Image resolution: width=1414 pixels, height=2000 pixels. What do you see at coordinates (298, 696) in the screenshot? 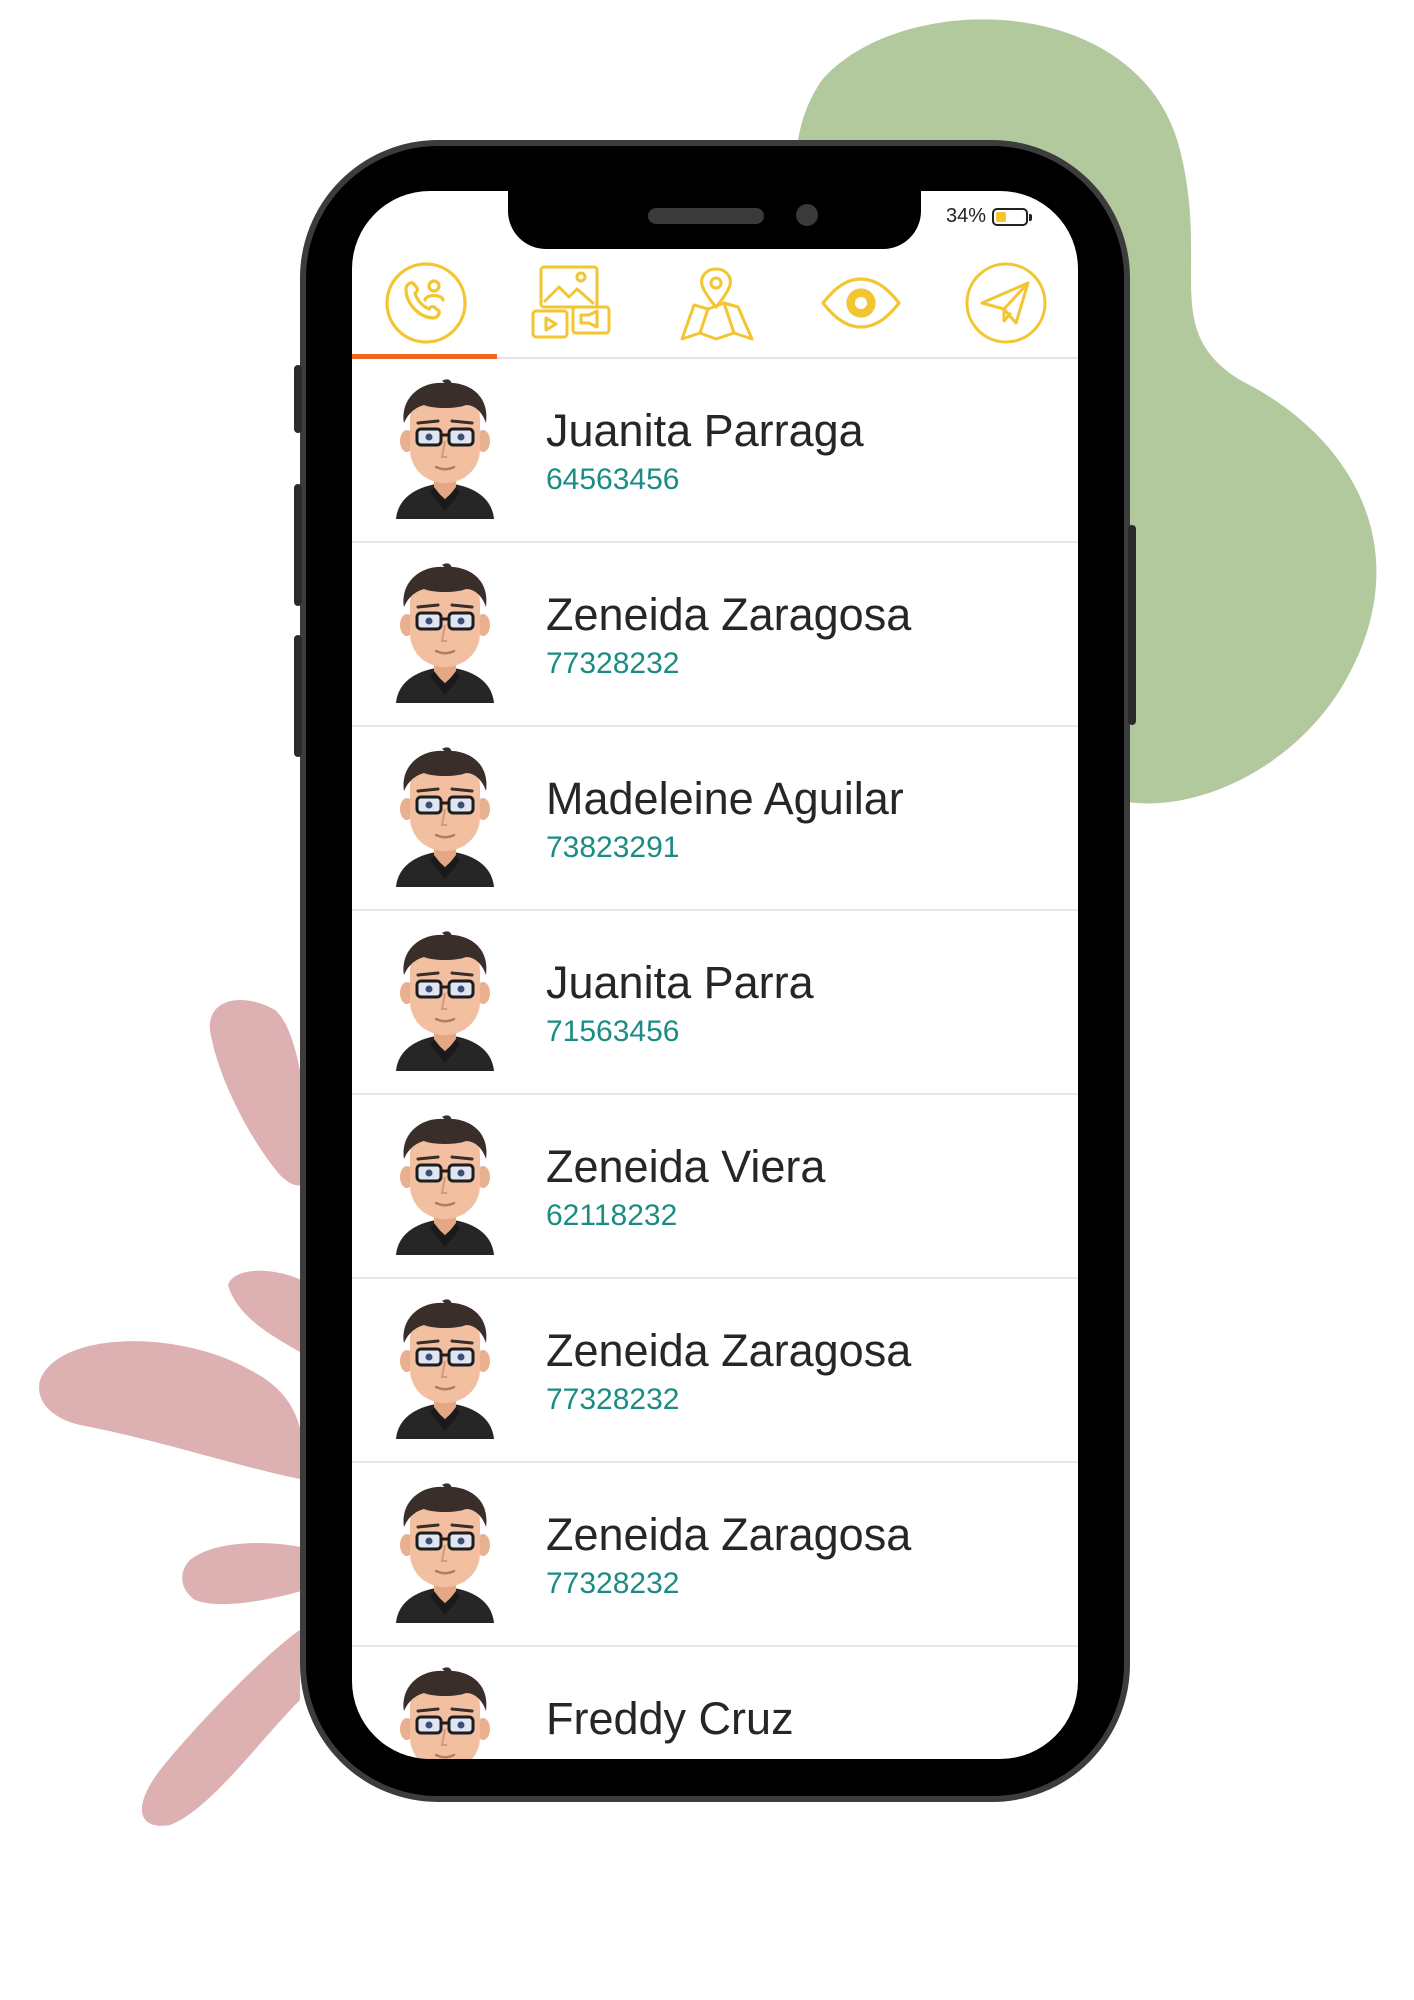
I see `volume-down-button` at bounding box center [298, 696].